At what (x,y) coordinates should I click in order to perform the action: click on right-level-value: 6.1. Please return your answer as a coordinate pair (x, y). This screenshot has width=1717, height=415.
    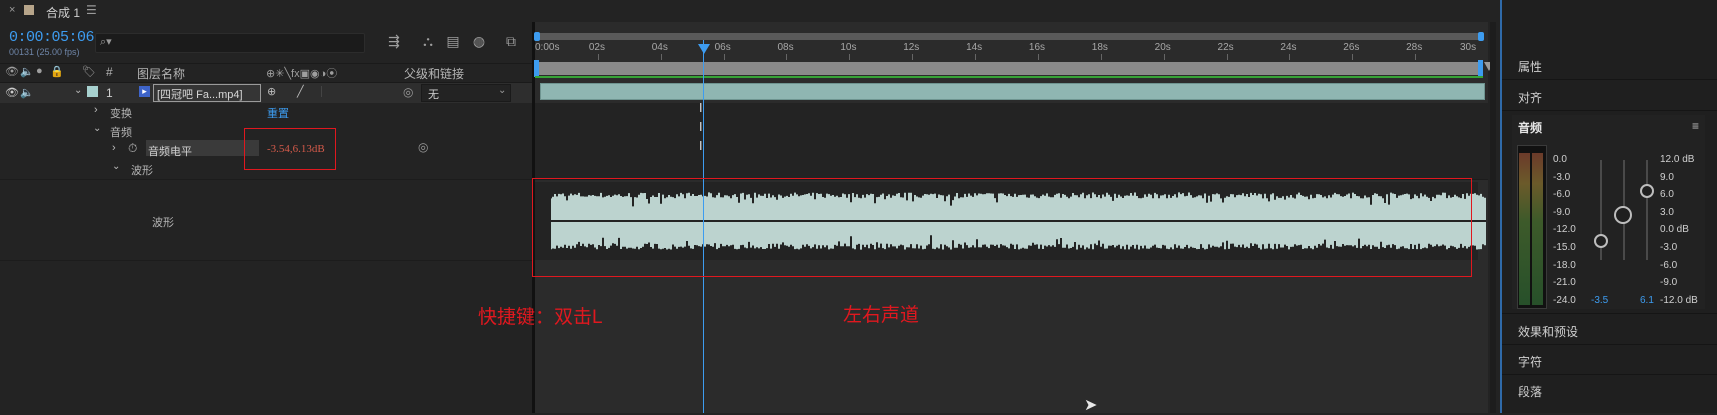
    Looking at the image, I should click on (1647, 300).